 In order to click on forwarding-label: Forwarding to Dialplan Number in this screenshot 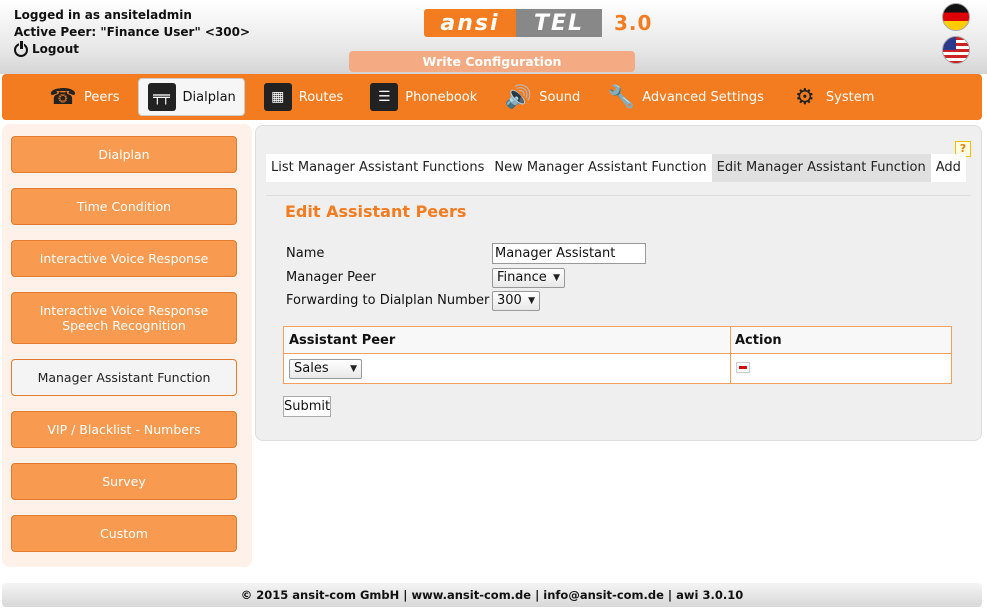, I will do `click(388, 300)`.